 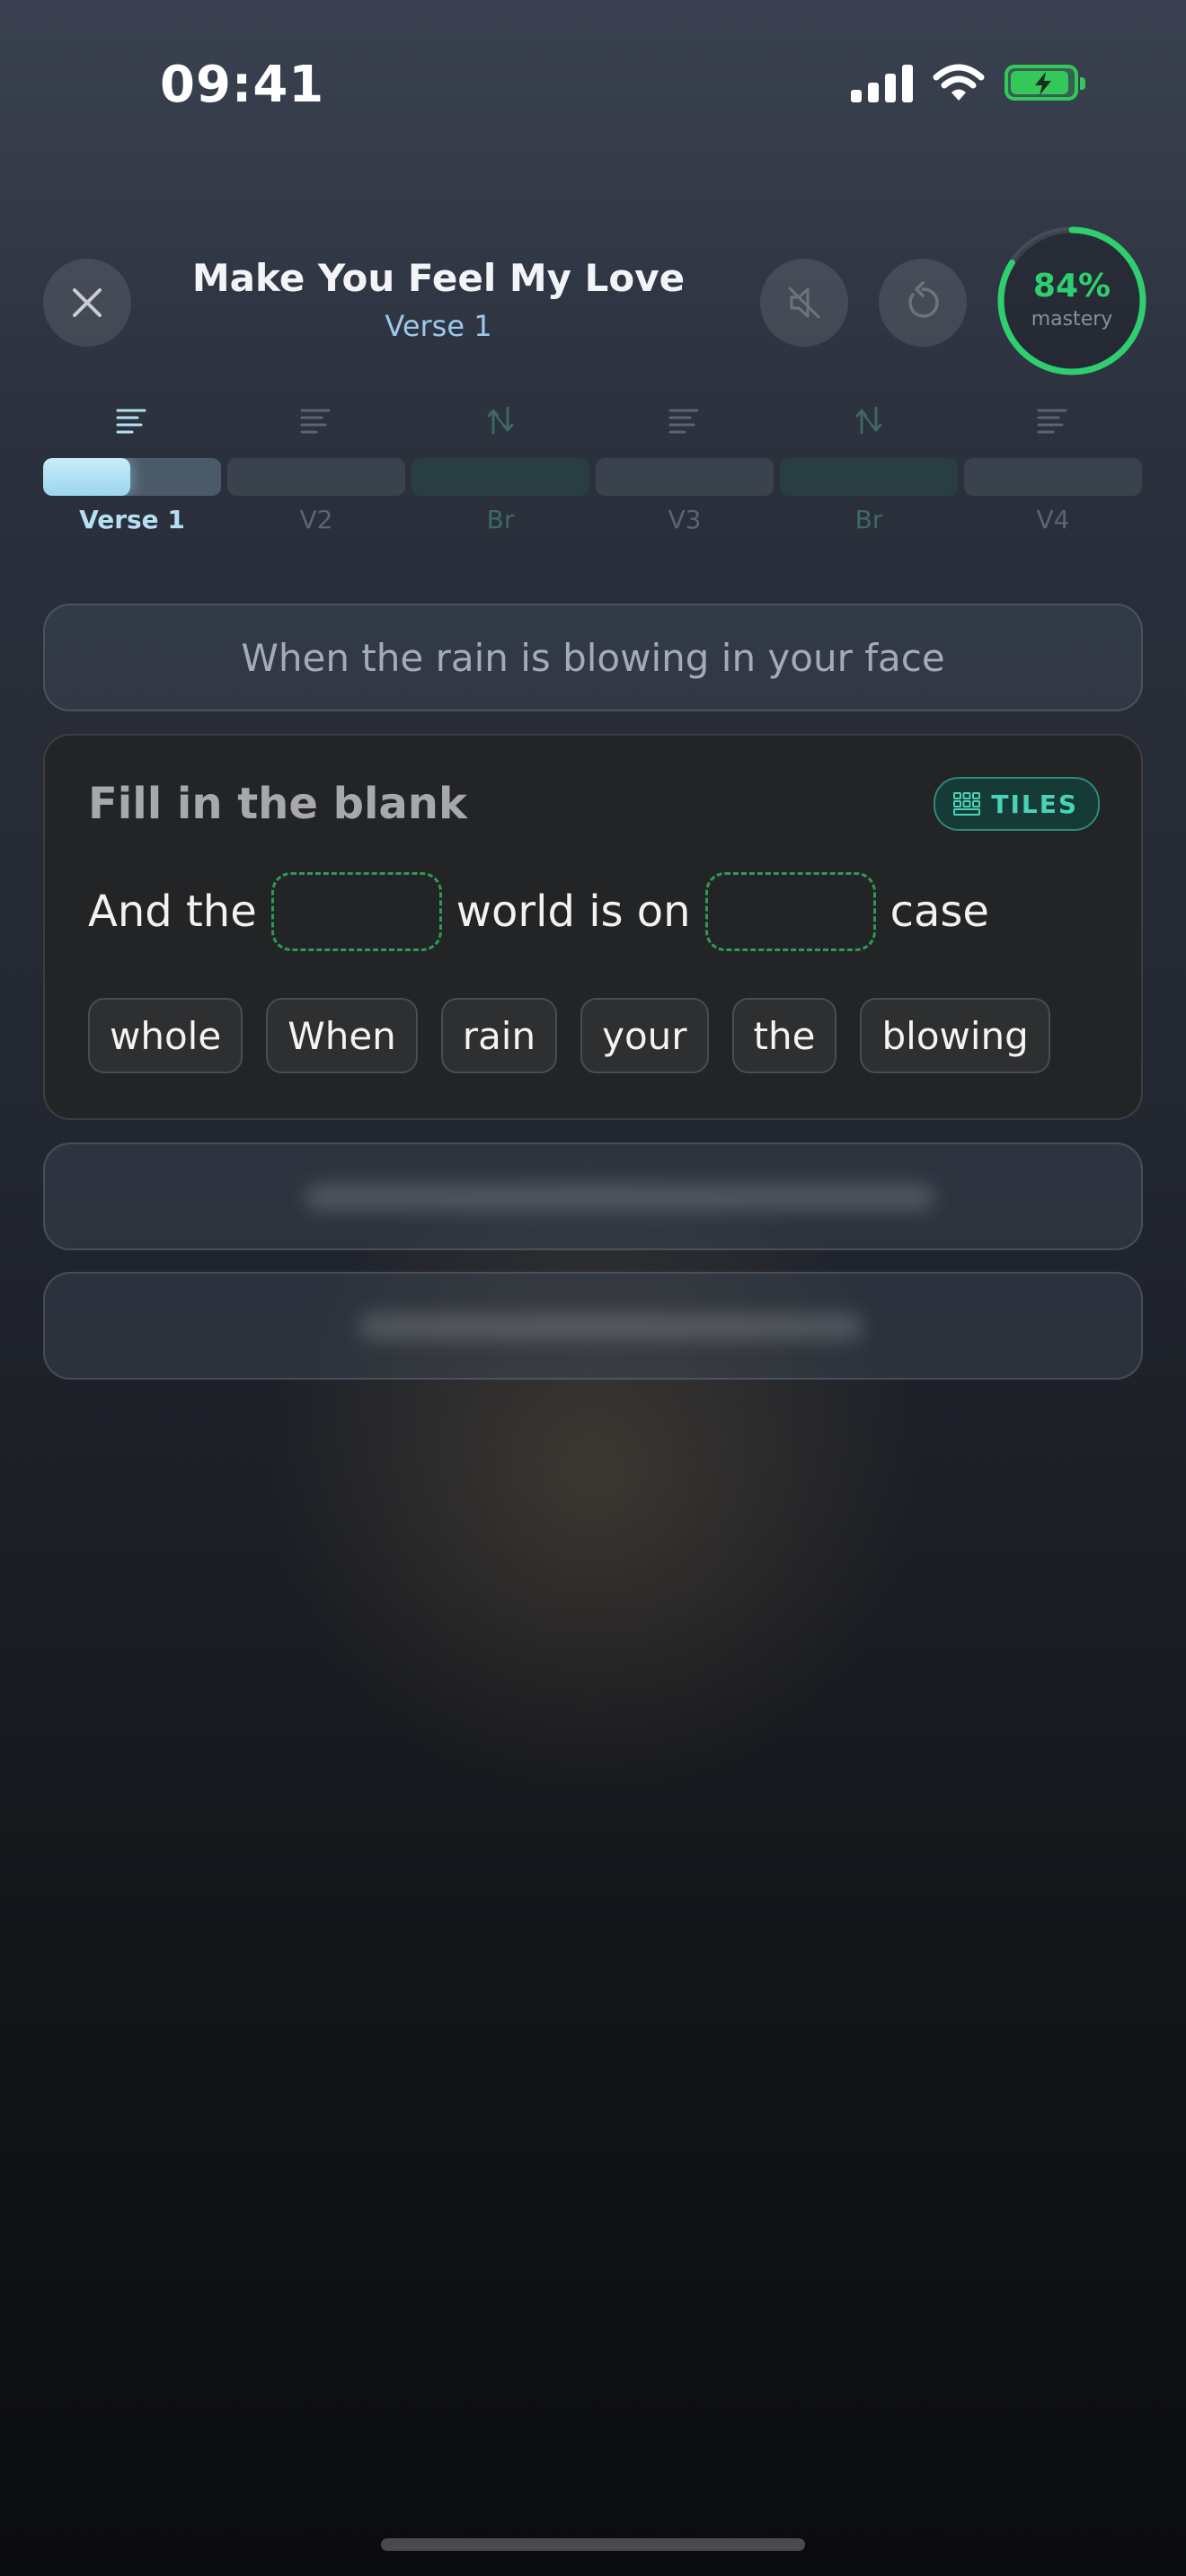 I want to click on section-tab: V4, so click(x=1053, y=471).